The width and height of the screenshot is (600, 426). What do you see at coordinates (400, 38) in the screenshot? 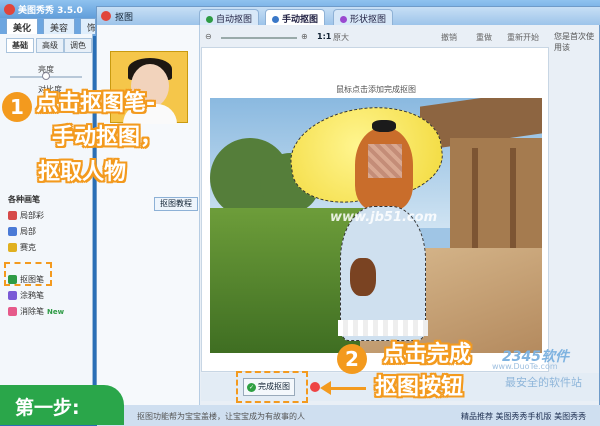
I see `canvas-toolbar: ⊖ ⊕ 1:1 原大 撤销 重做 重新开始` at bounding box center [400, 38].